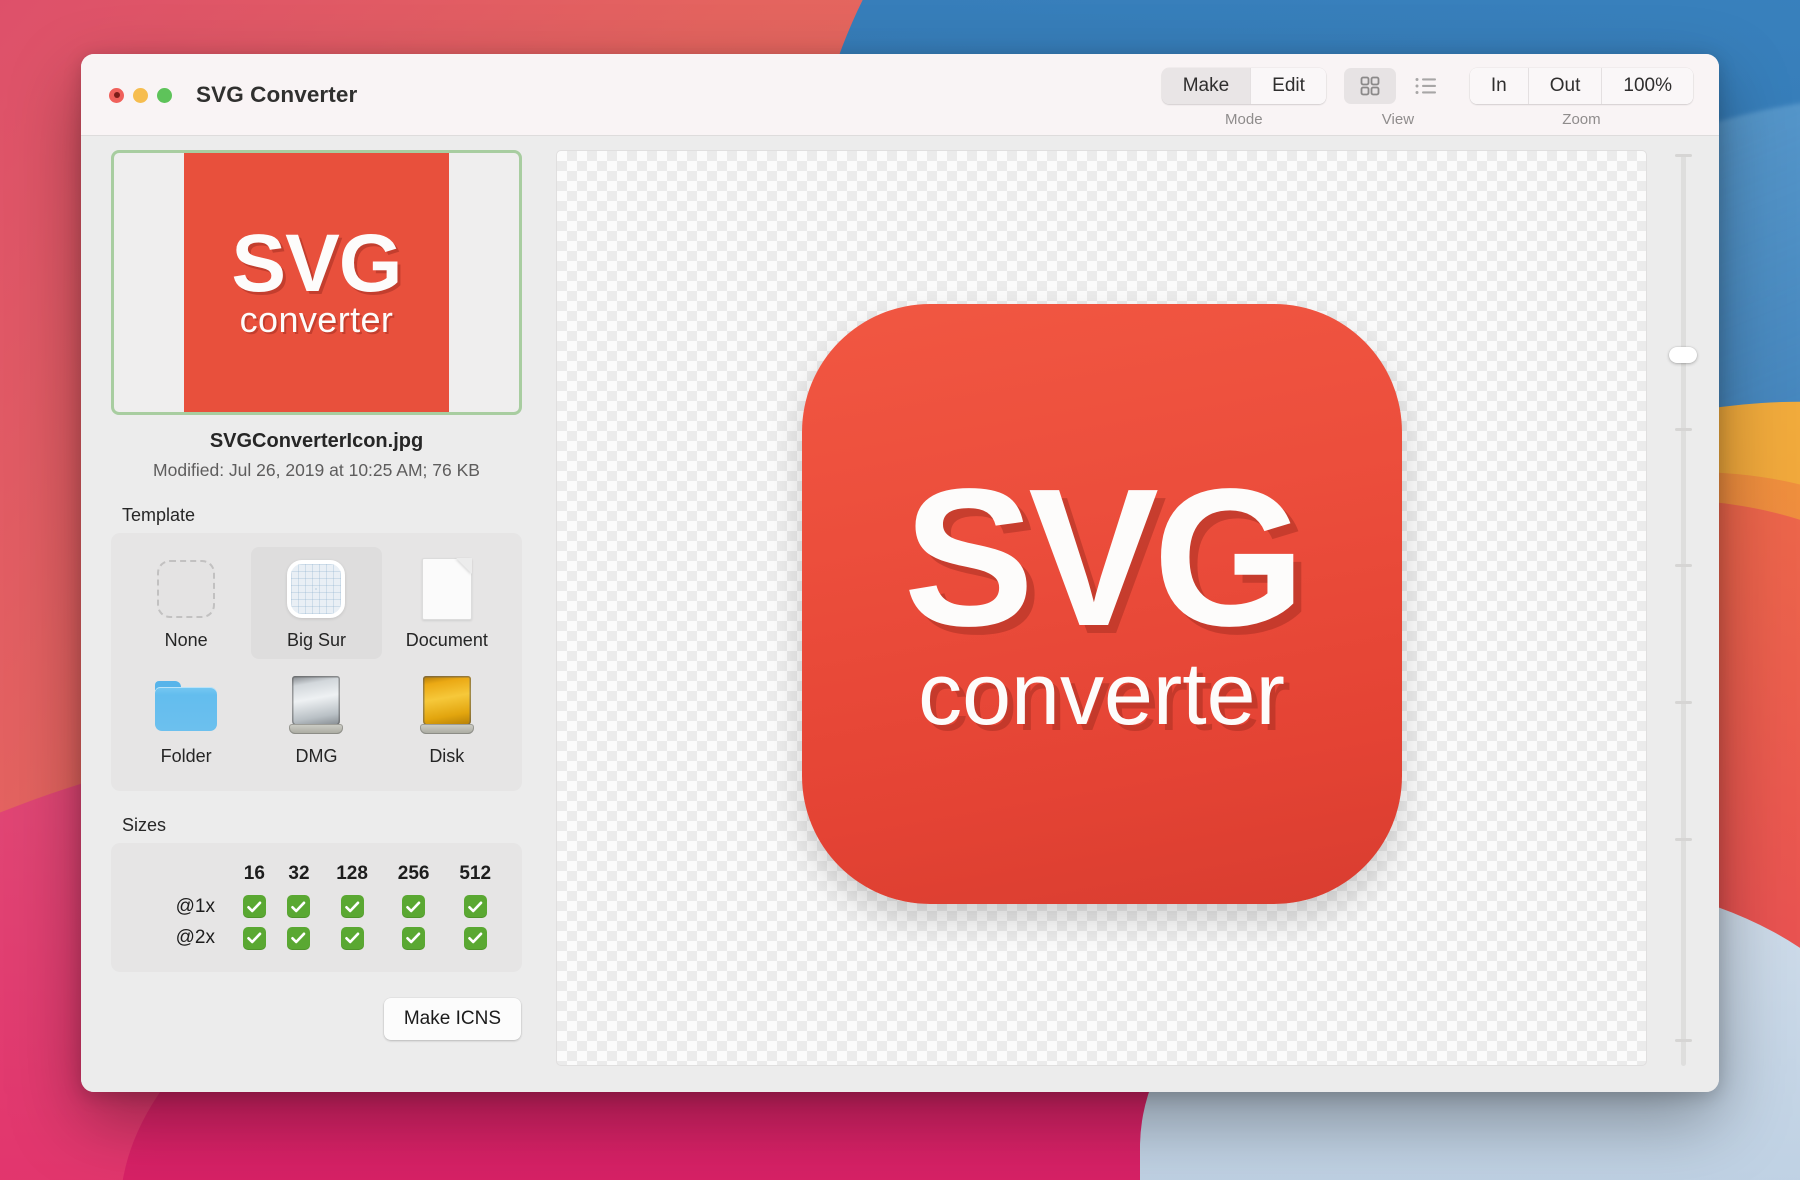  I want to click on sizes-panel: 16 32 128 256 512 @1x @2x, so click(316, 907).